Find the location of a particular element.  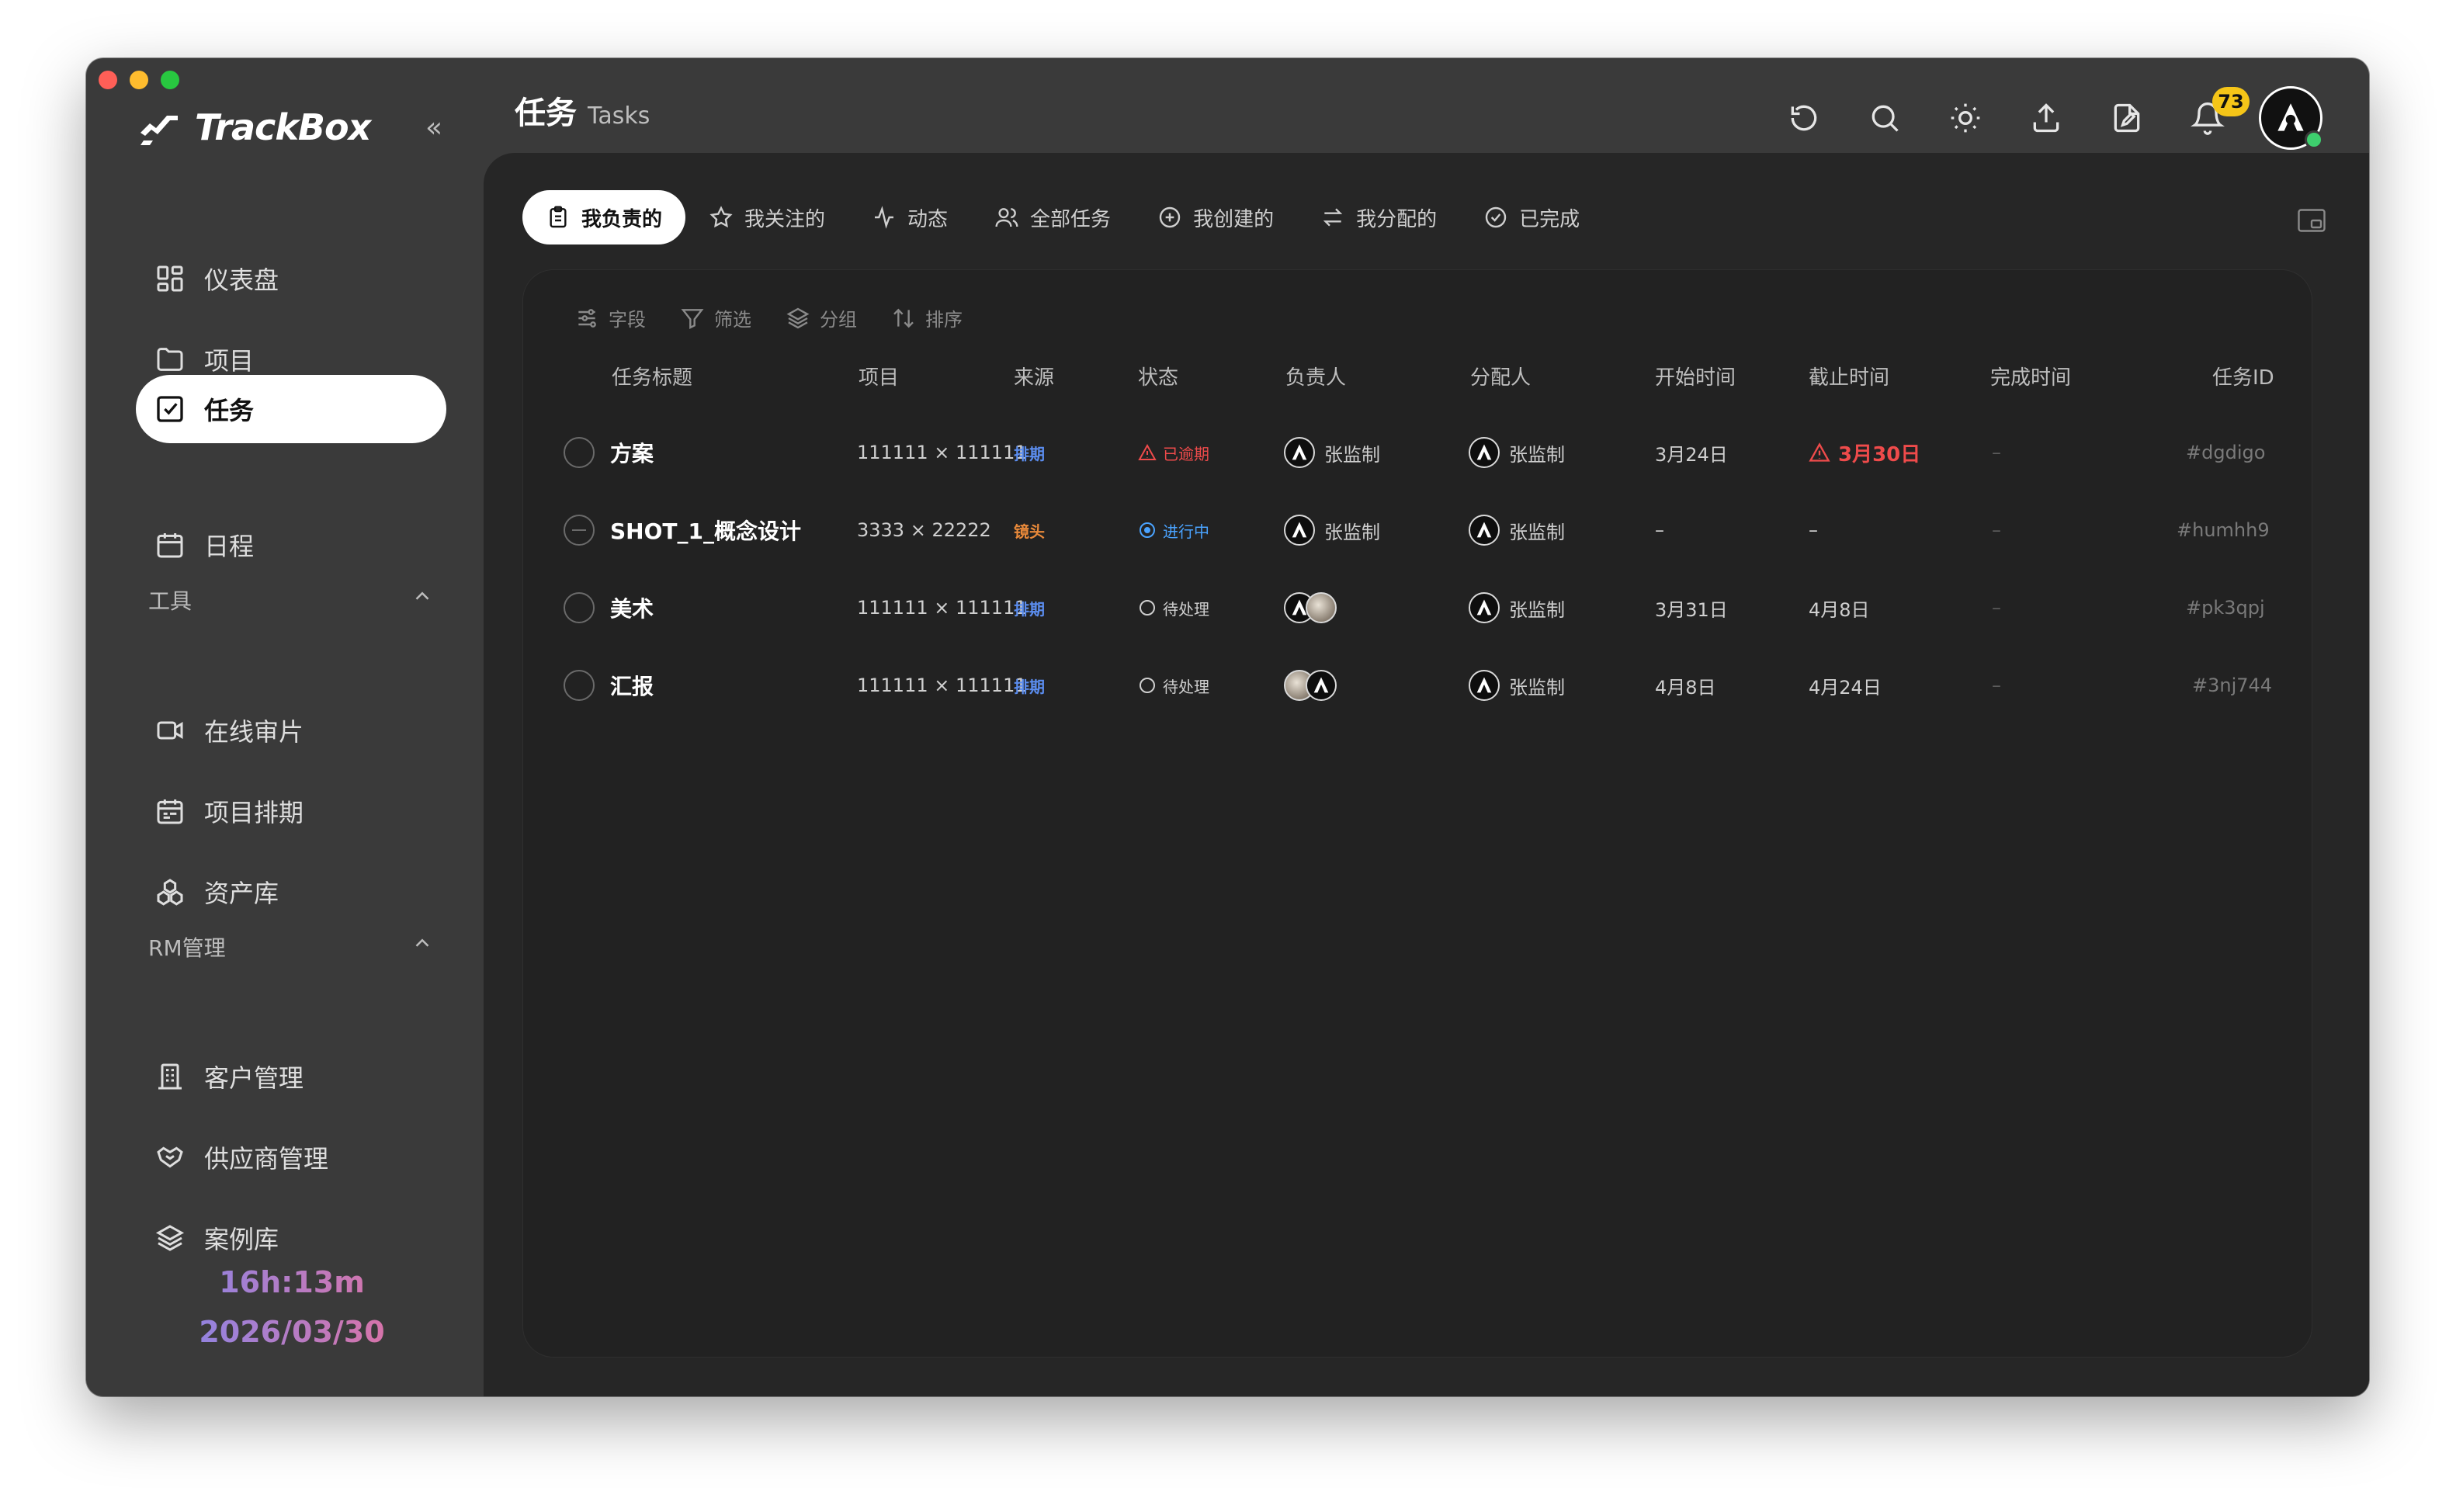

app-logo: TrackBox is located at coordinates (253, 127).